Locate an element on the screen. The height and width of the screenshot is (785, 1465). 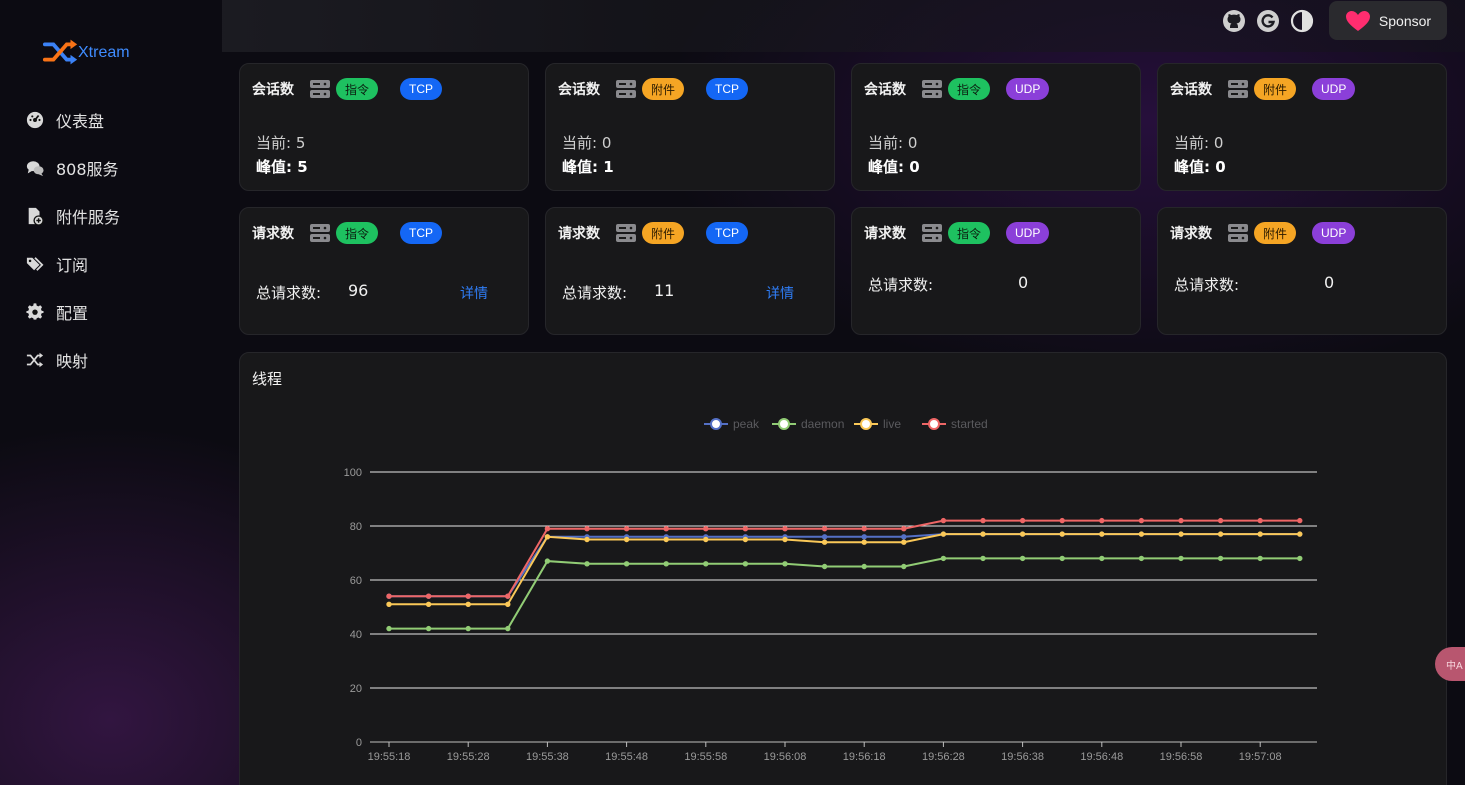
protocol-badge: UDP is located at coordinates (1334, 233).